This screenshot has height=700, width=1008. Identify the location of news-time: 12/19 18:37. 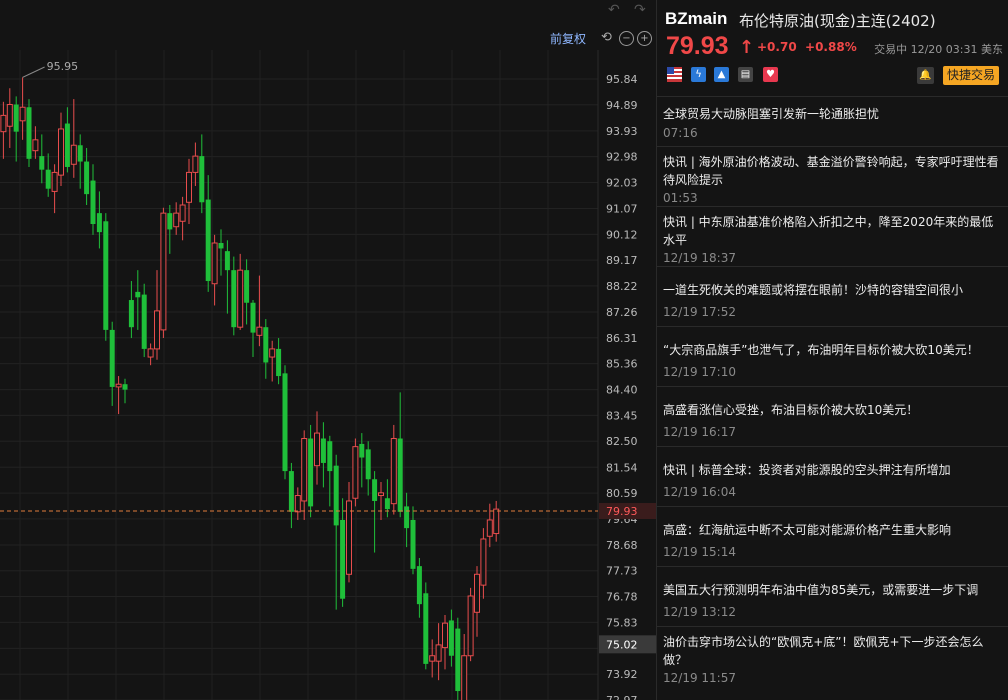
(699, 258).